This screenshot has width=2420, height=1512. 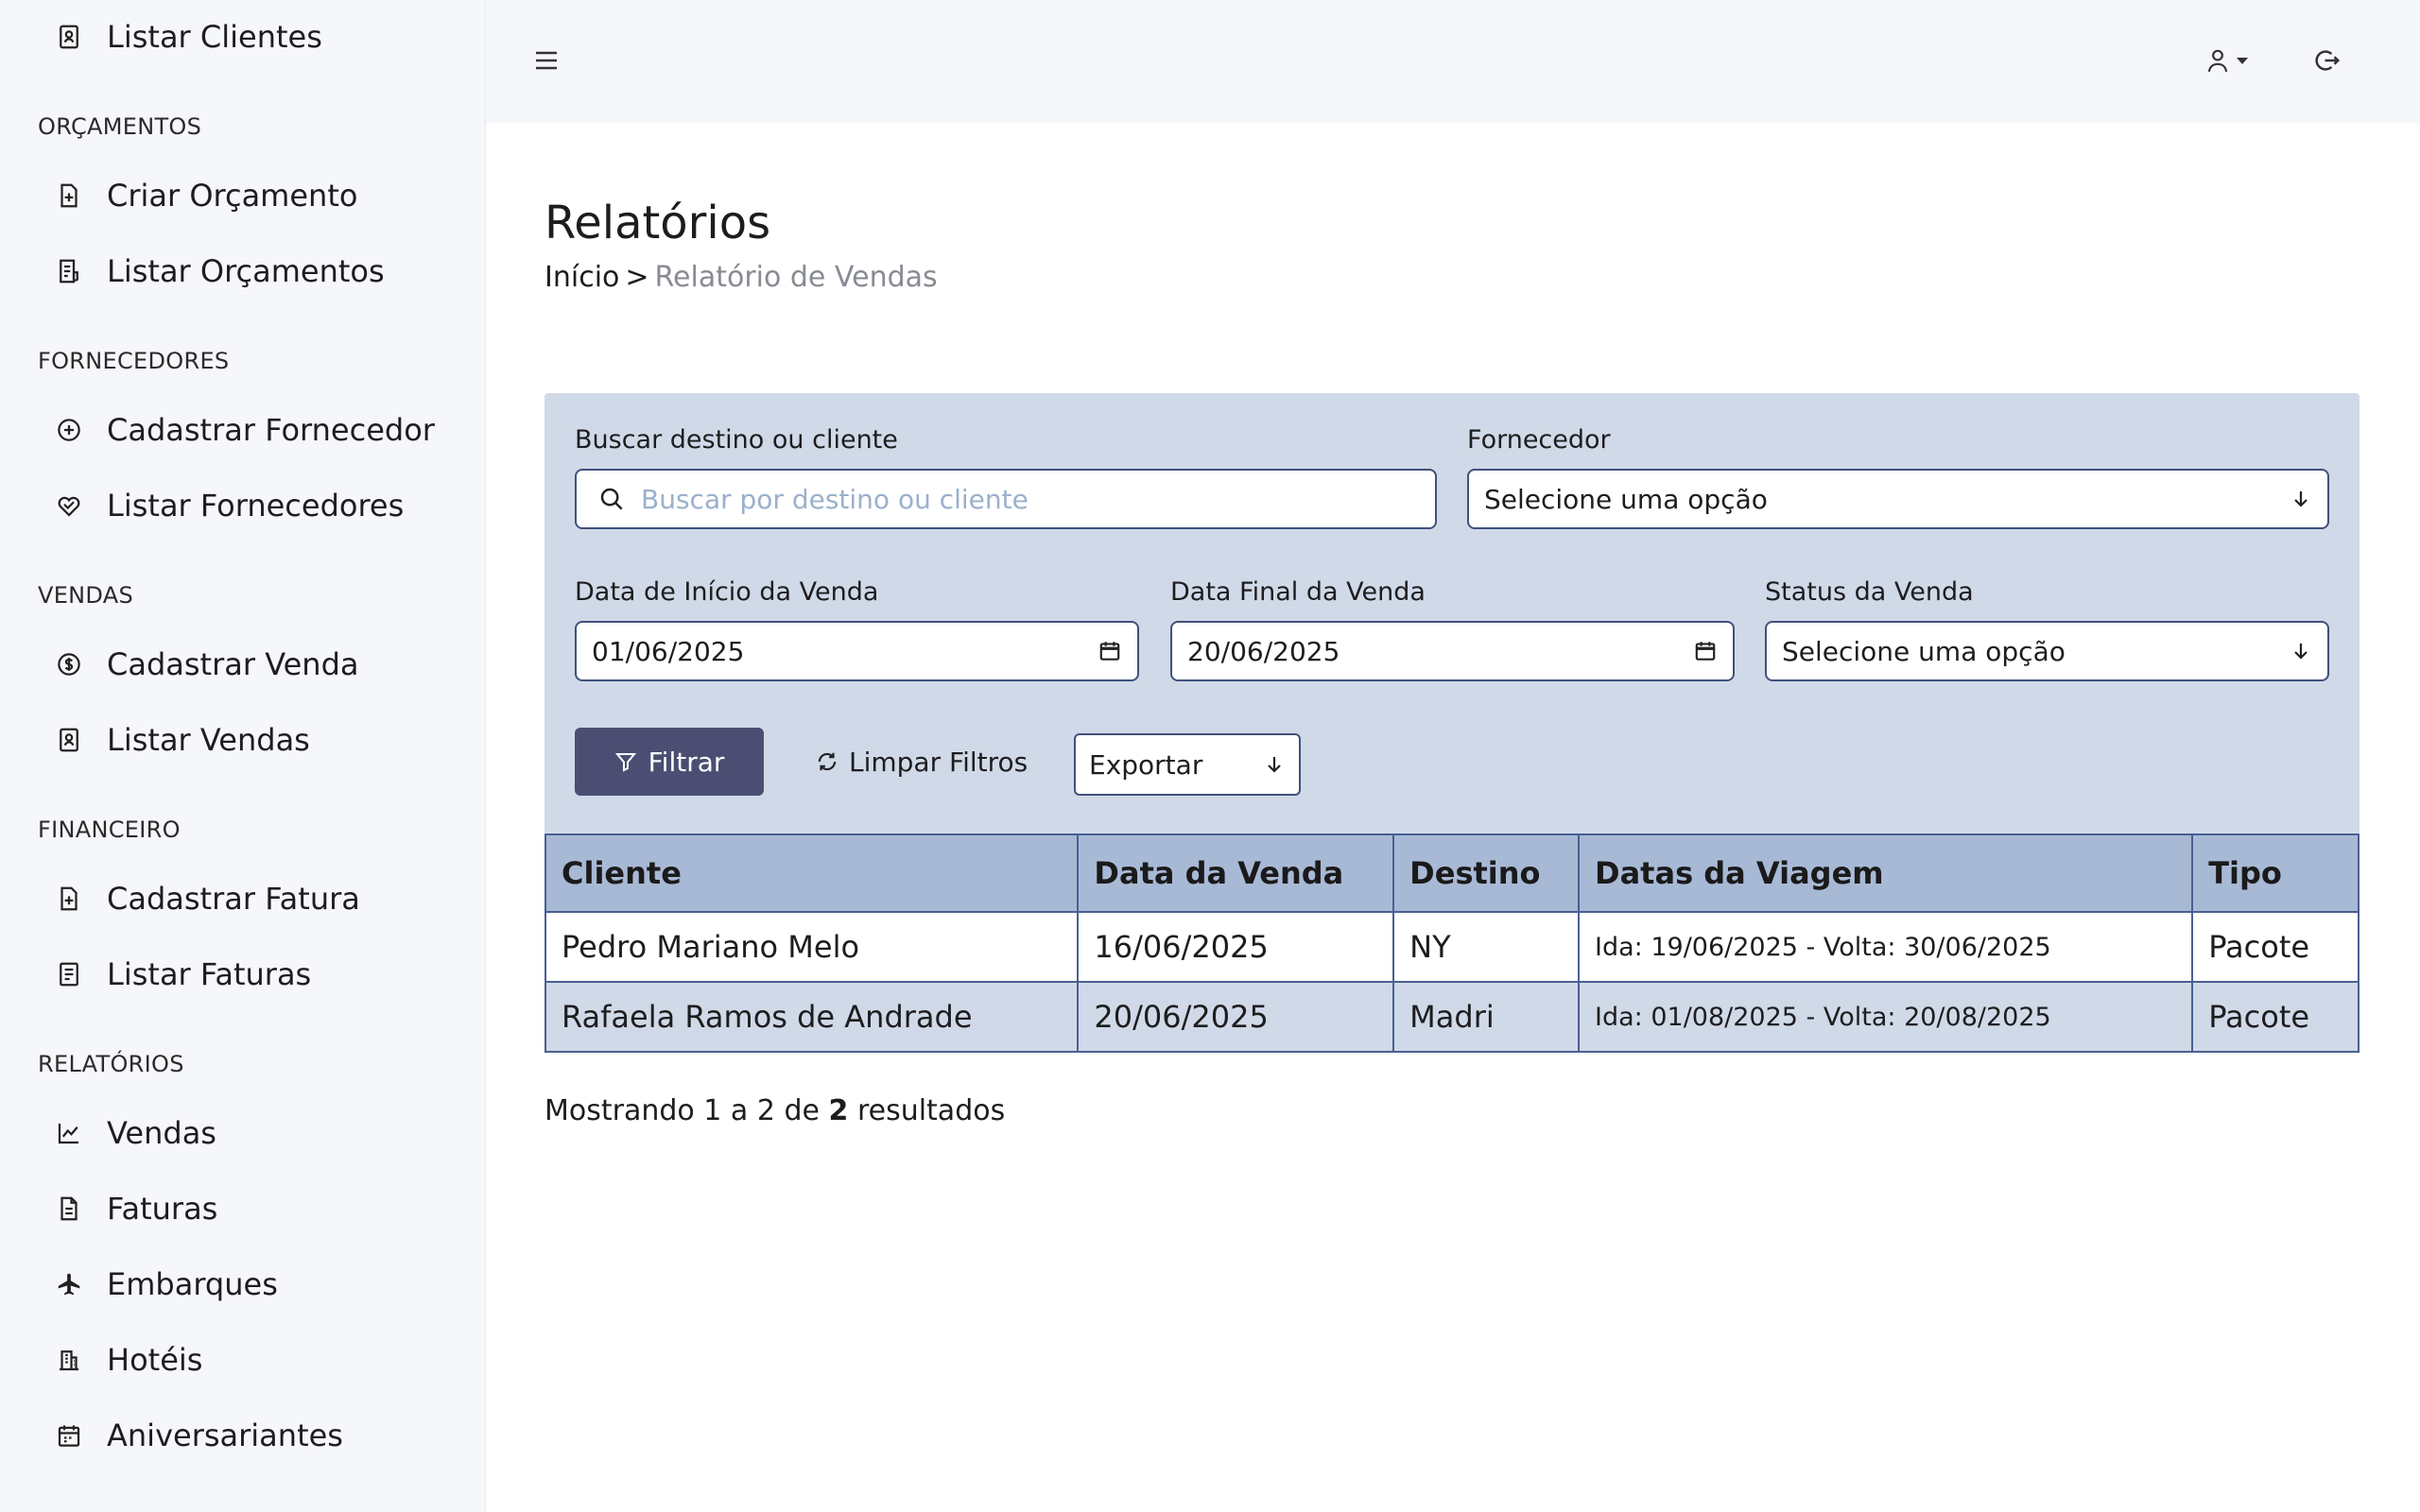 What do you see at coordinates (69, 430) in the screenshot?
I see `add-circle-icon` at bounding box center [69, 430].